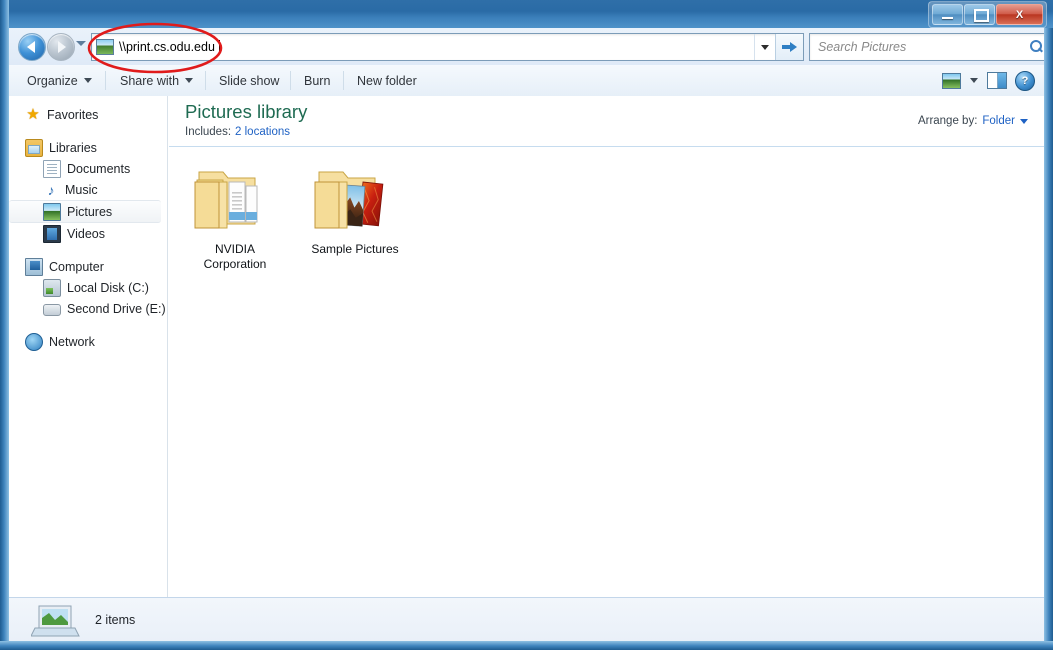 Image resolution: width=1053 pixels, height=650 pixels. I want to click on arrange-by-value: Folder, so click(998, 121).